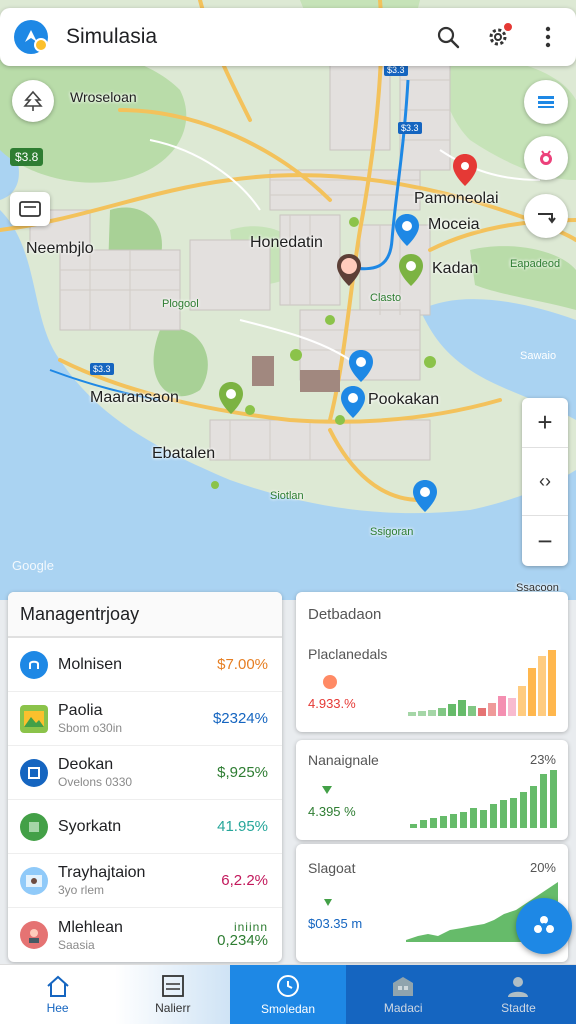 This screenshot has height=1024, width=576. Describe the element at coordinates (57, 986) in the screenshot. I see `home-icon` at that location.